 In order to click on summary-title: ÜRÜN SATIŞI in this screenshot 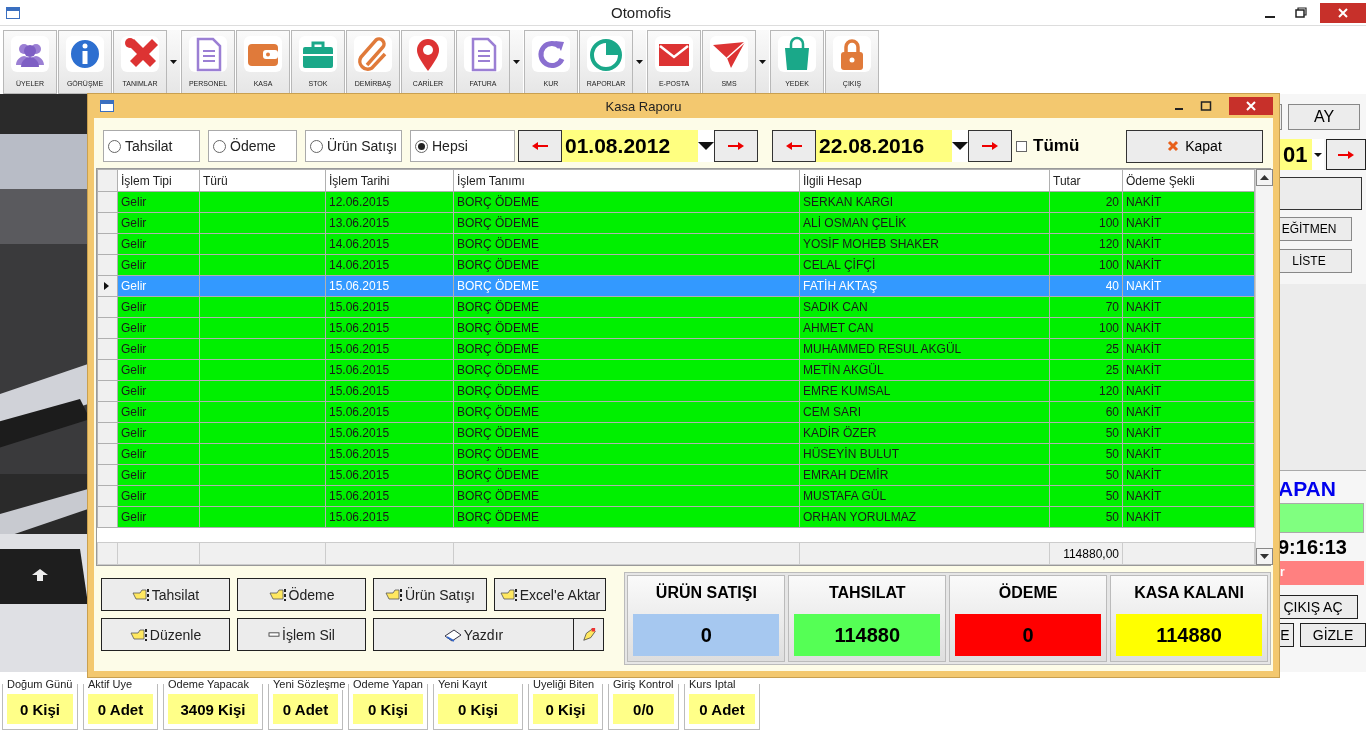, I will do `click(706, 593)`.